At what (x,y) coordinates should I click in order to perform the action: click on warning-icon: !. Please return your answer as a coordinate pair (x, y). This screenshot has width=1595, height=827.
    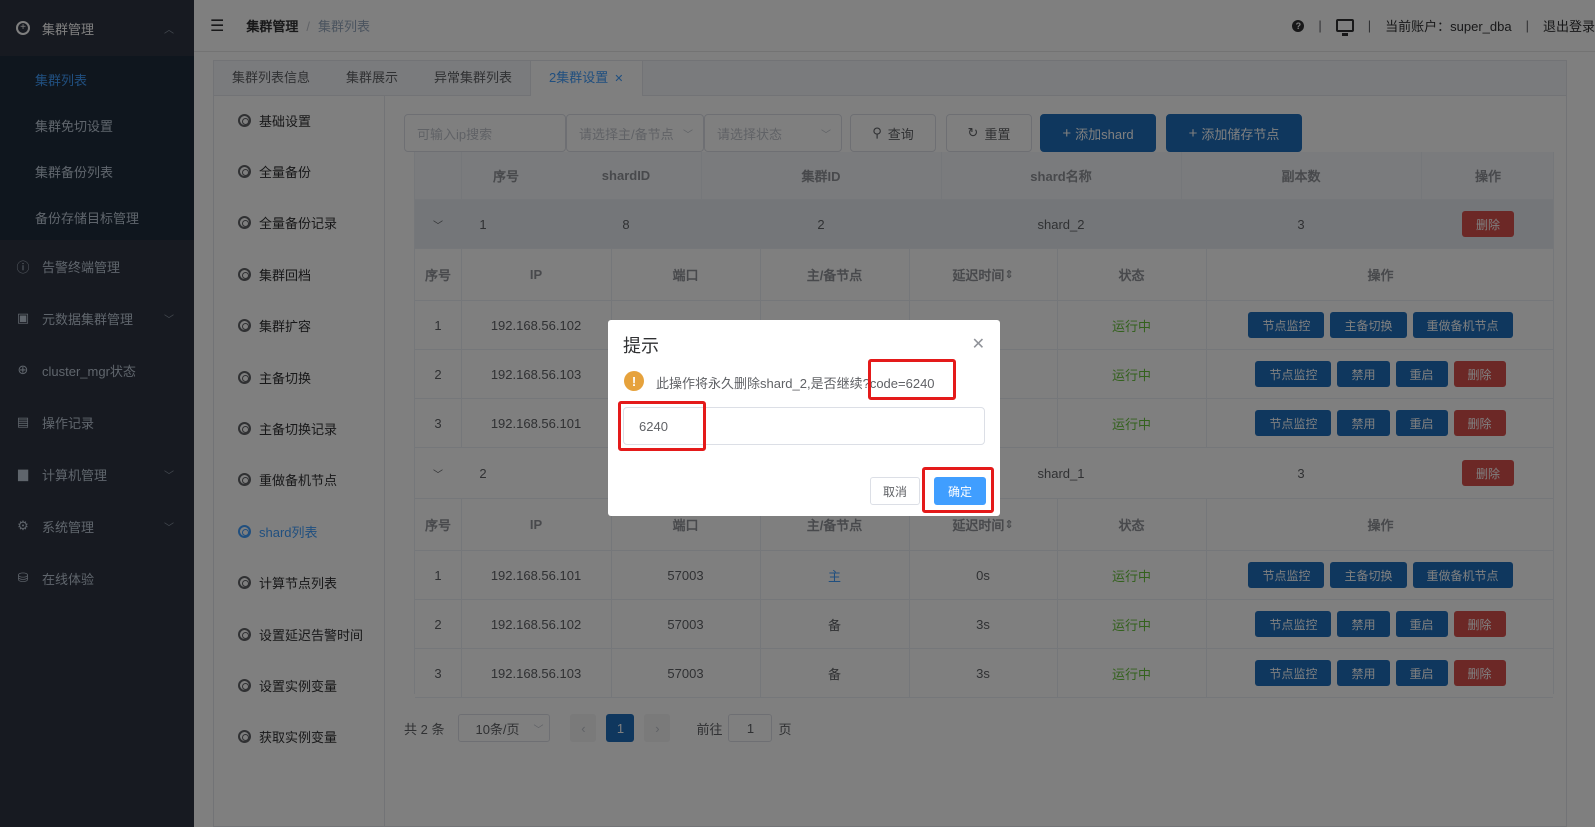
    Looking at the image, I should click on (634, 381).